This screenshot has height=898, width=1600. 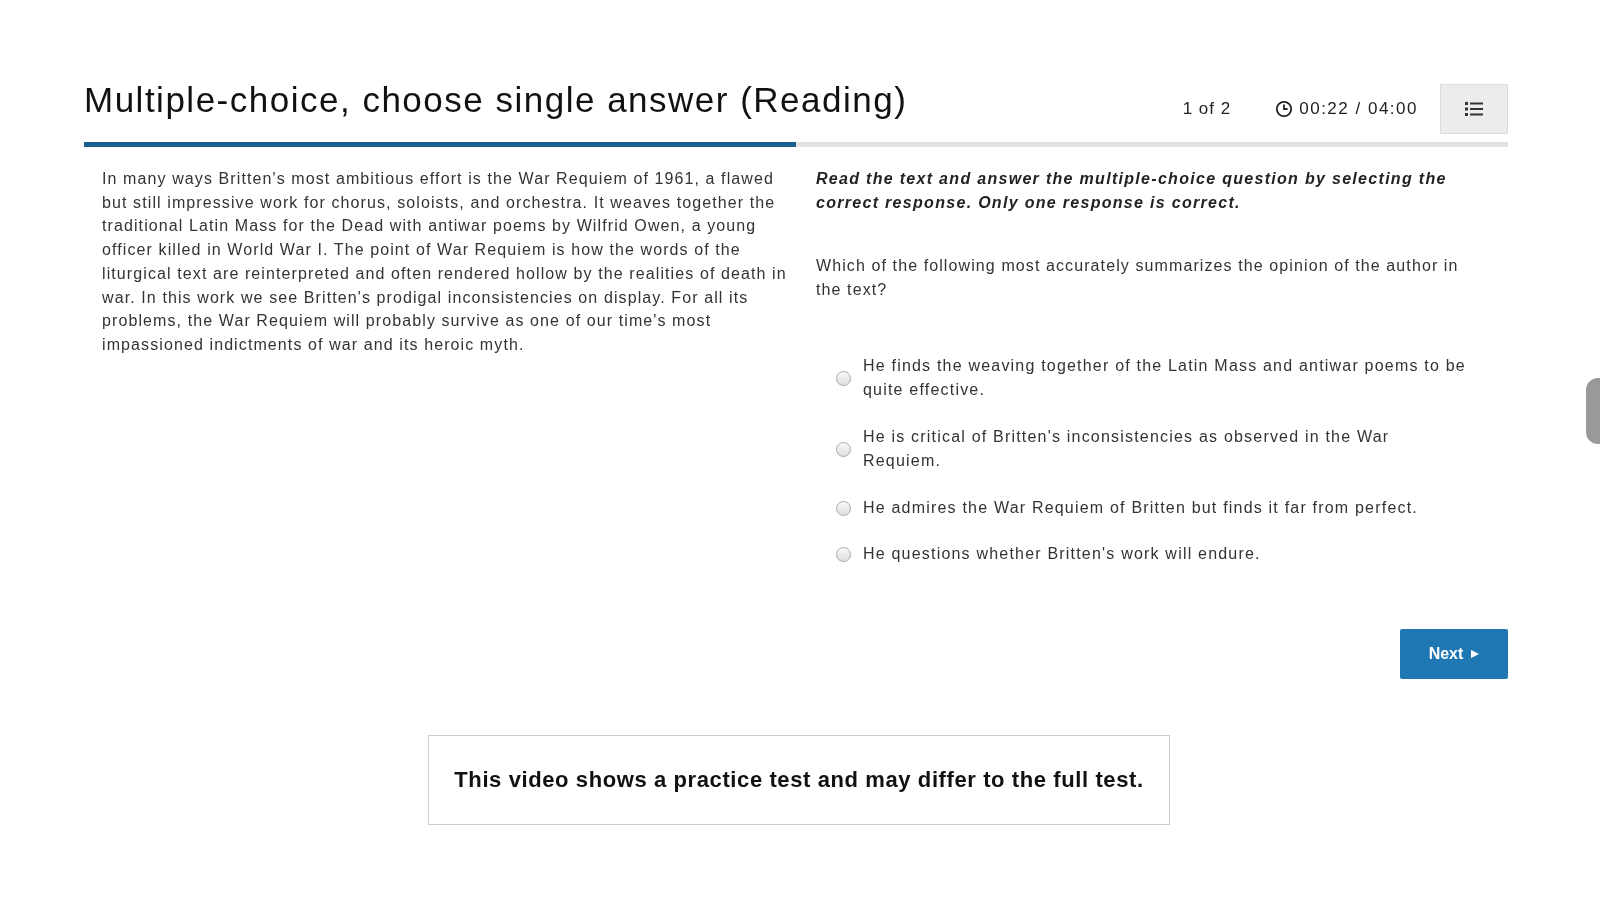 I want to click on list-icon, so click(x=1474, y=109).